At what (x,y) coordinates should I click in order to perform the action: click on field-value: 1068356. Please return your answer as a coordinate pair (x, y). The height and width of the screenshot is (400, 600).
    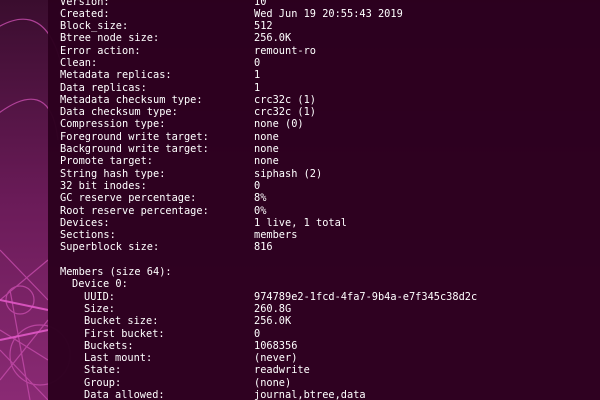
    Looking at the image, I should click on (276, 345).